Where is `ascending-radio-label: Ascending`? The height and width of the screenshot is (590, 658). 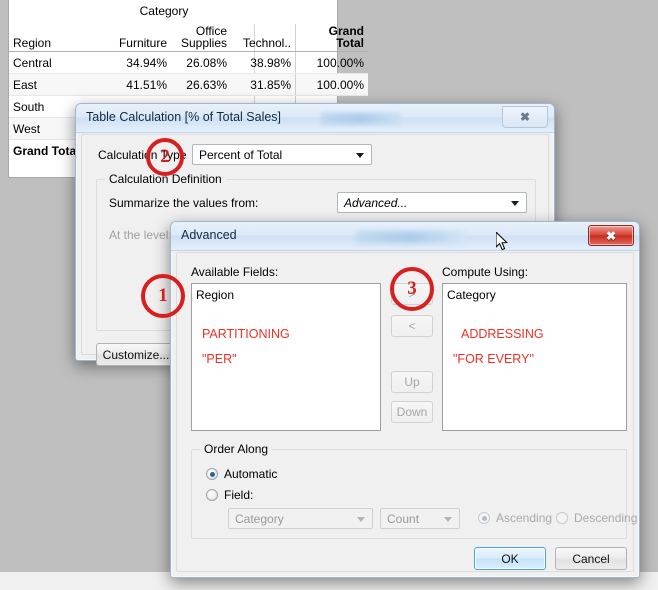 ascending-radio-label: Ascending is located at coordinates (524, 518).